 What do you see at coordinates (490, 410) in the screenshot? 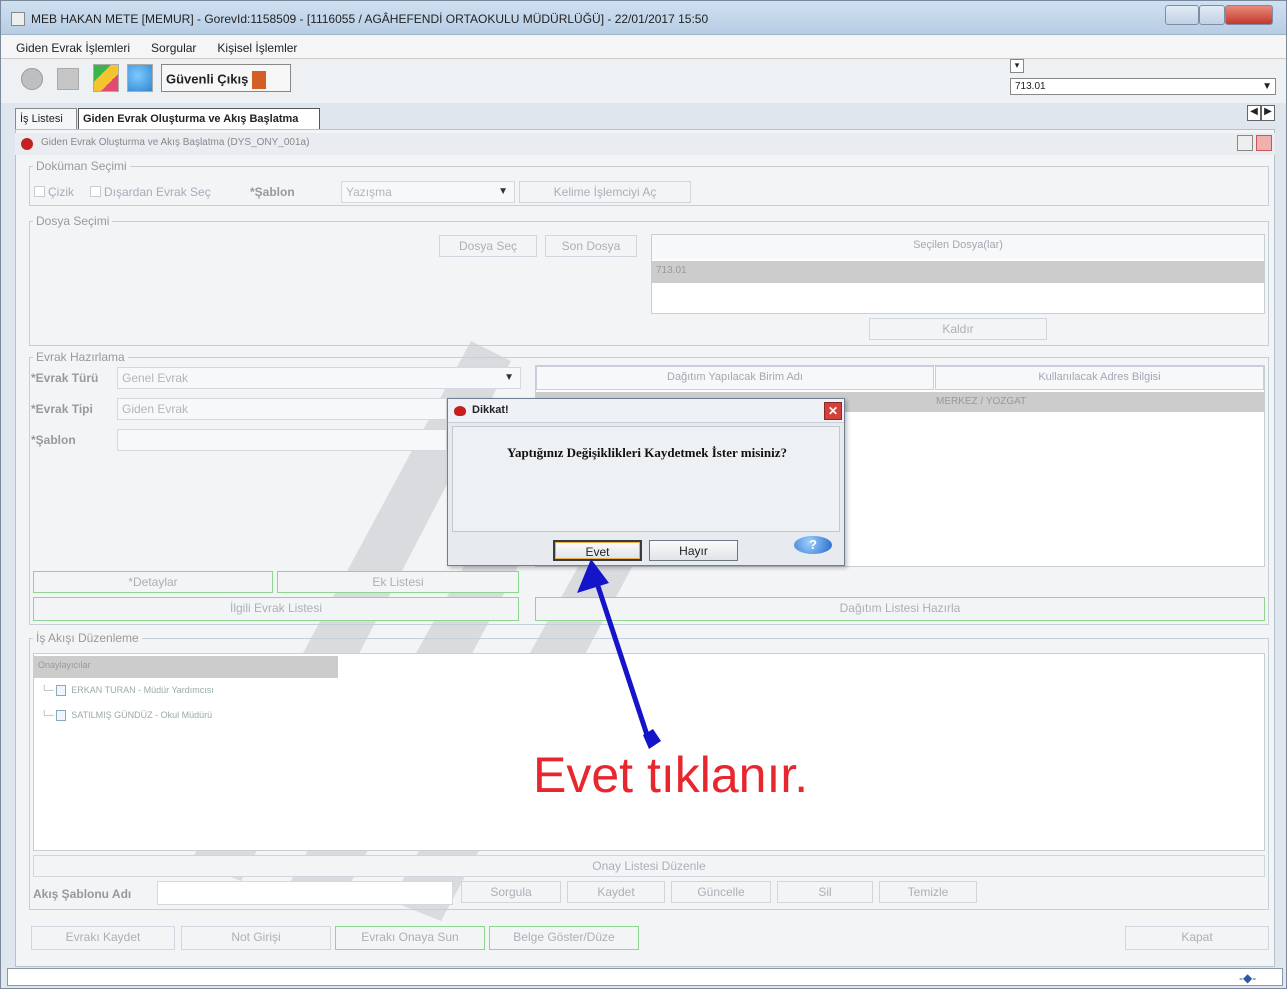
I see `dialog-title: Dikkat!` at bounding box center [490, 410].